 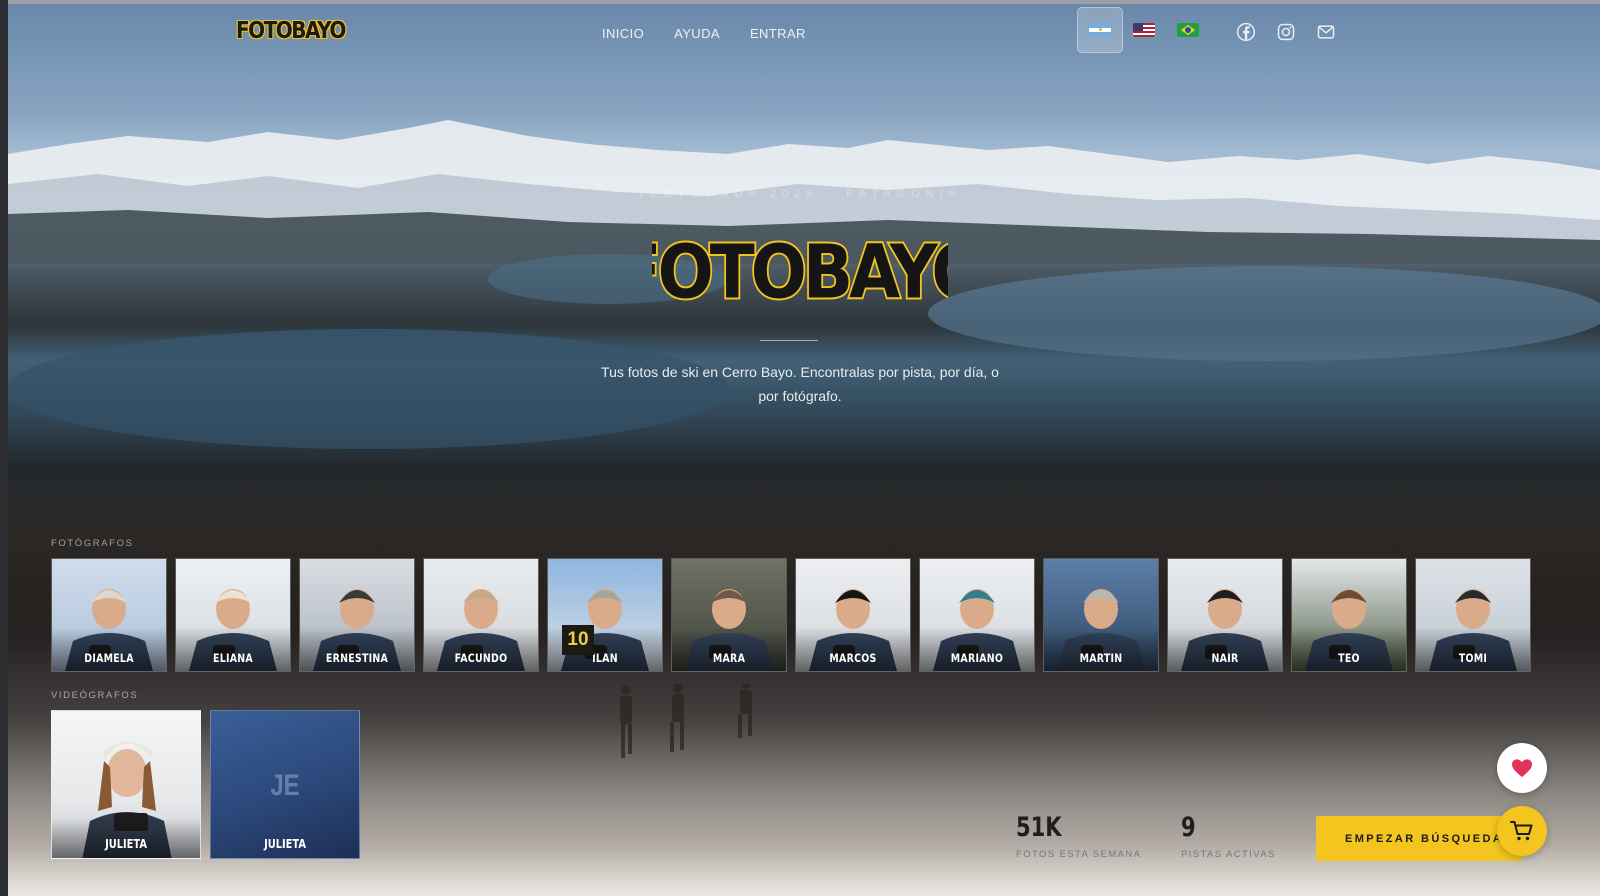 What do you see at coordinates (481, 658) in the screenshot?
I see `photographer-name: FACUNDO` at bounding box center [481, 658].